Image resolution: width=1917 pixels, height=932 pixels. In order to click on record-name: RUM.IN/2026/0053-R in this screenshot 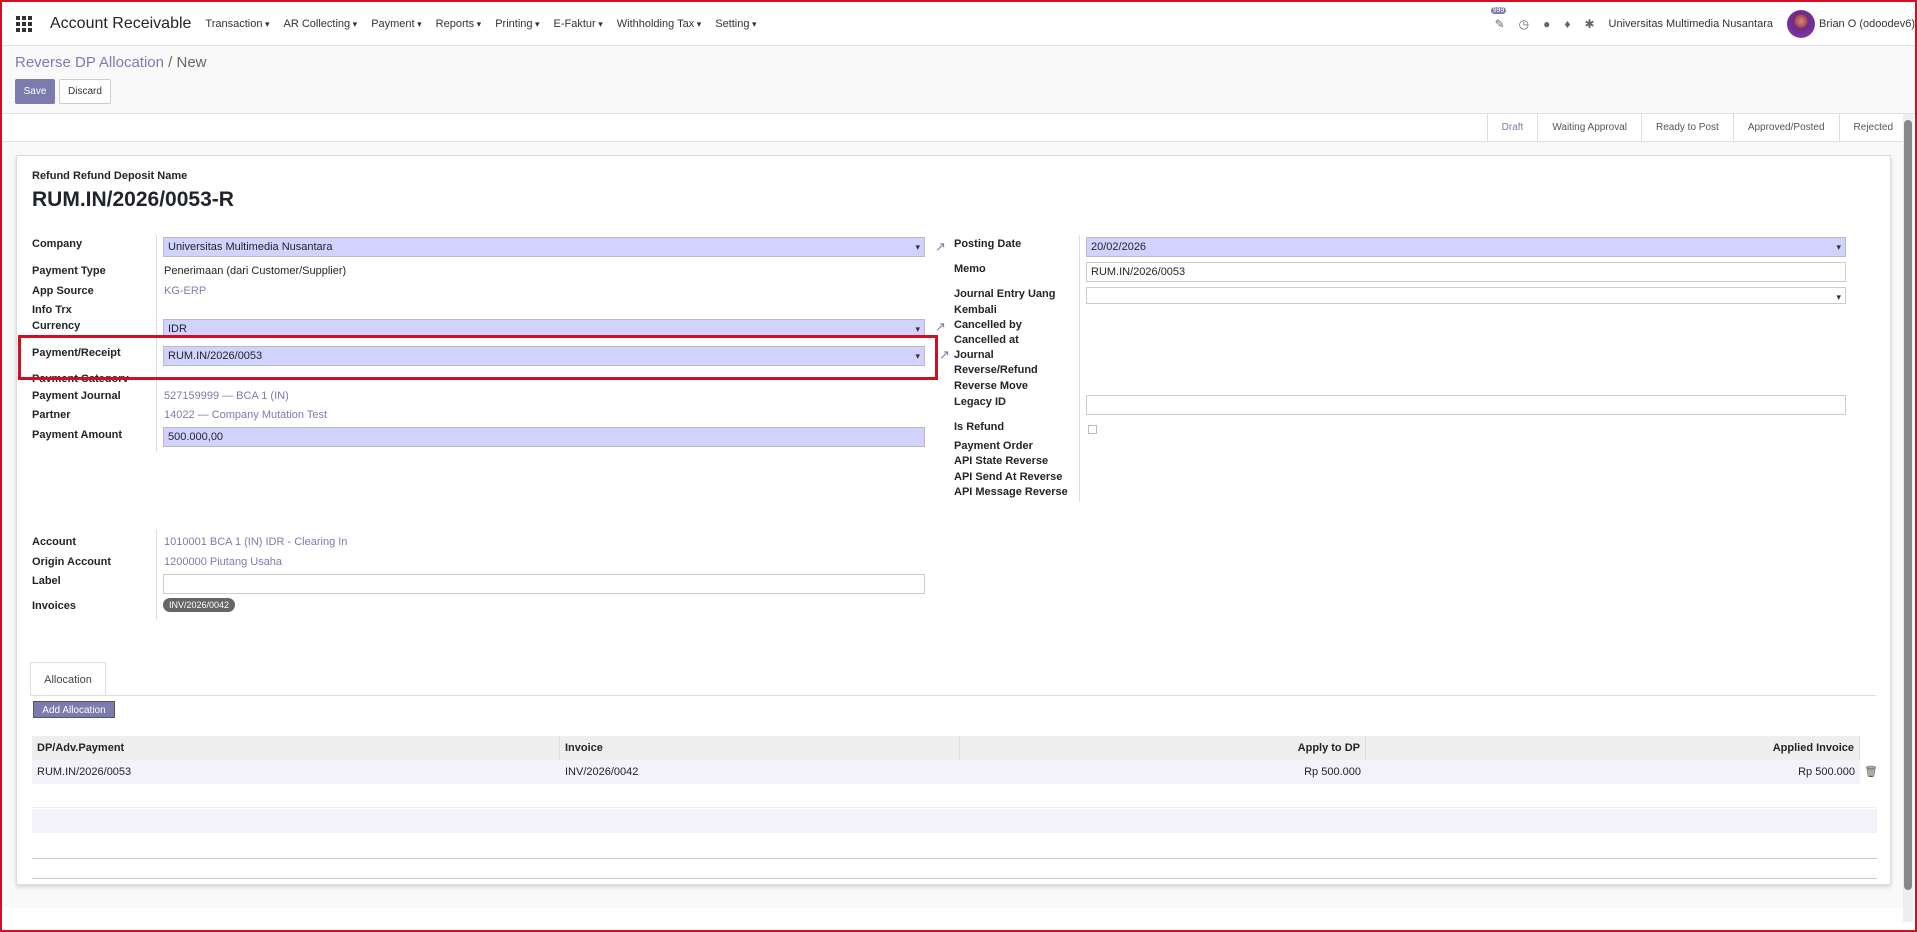, I will do `click(133, 199)`.